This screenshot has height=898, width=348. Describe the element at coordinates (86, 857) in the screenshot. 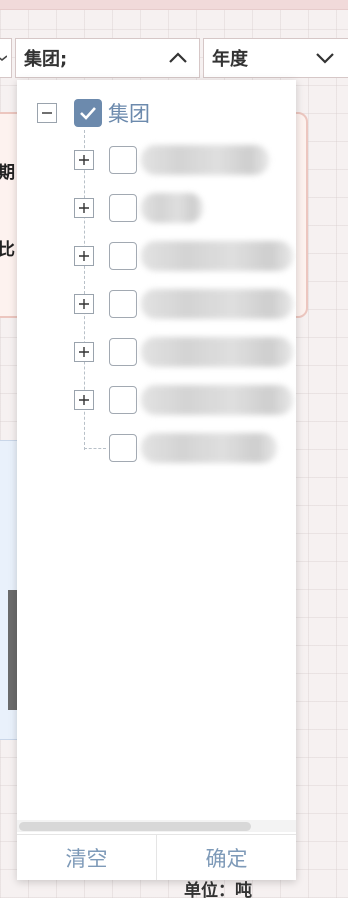

I see `clear-button: 清空` at that location.